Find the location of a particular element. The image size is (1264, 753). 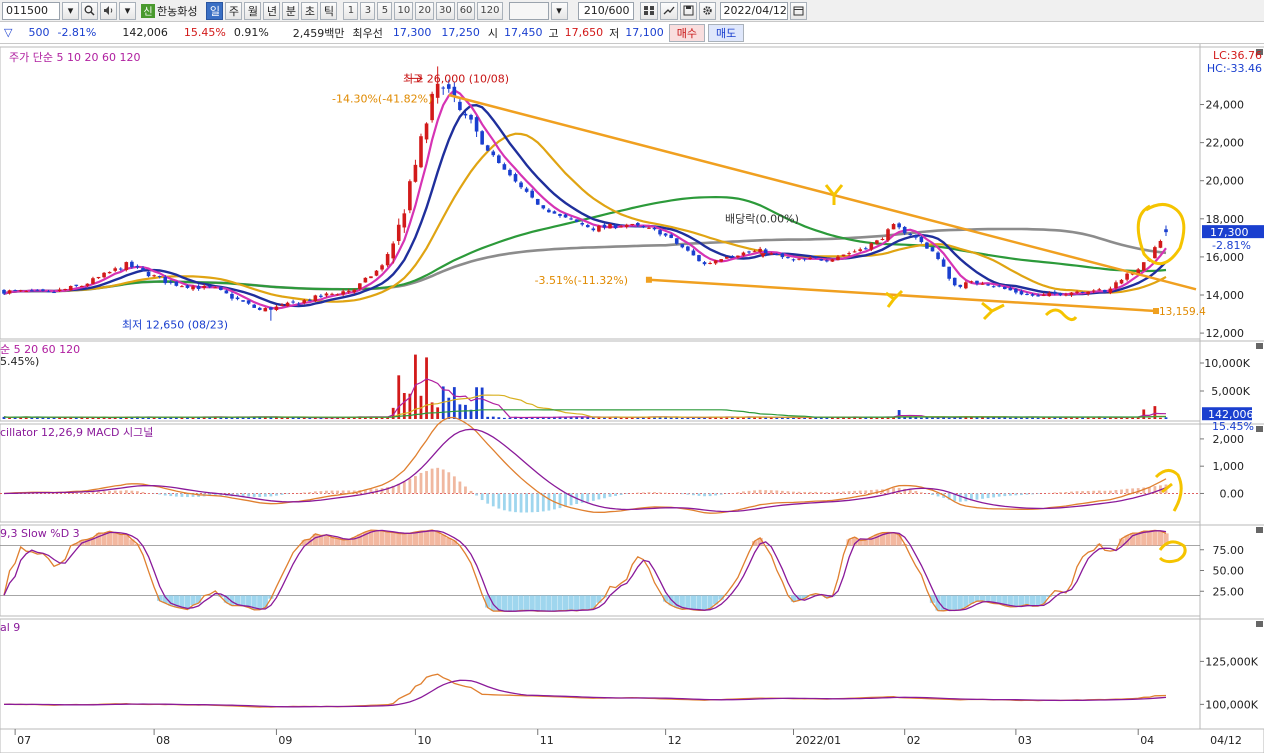

period-tab-month: 월 is located at coordinates (253, 10).